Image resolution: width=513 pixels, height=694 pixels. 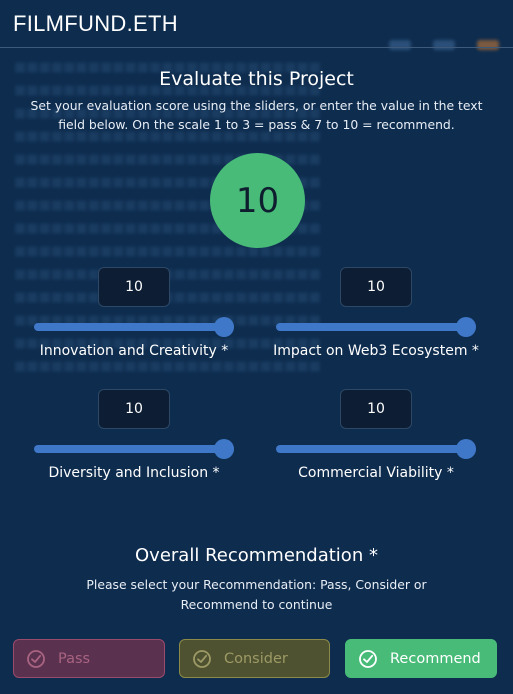 I want to click on diversity-slider-track, so click(x=134, y=449).